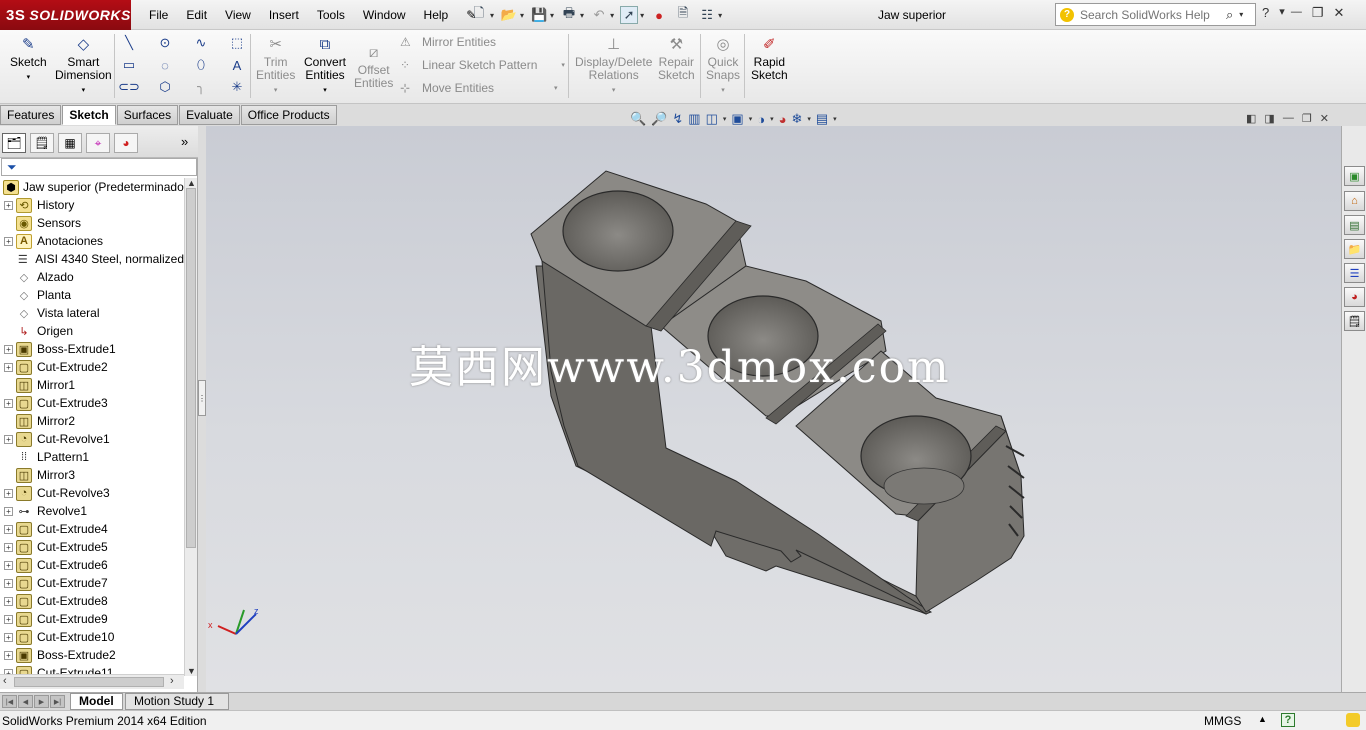 This screenshot has height=730, width=1366. Describe the element at coordinates (92, 619) in the screenshot. I see `tree-item: + ▢ Cut-Extrude9` at that location.